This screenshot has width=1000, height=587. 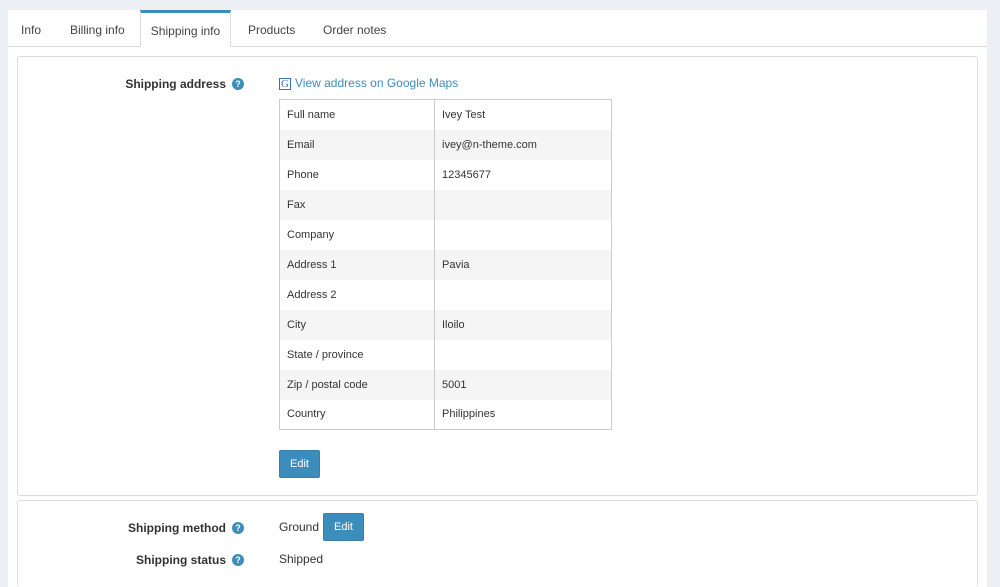 I want to click on table-row: Phone 12345677, so click(x=445, y=174).